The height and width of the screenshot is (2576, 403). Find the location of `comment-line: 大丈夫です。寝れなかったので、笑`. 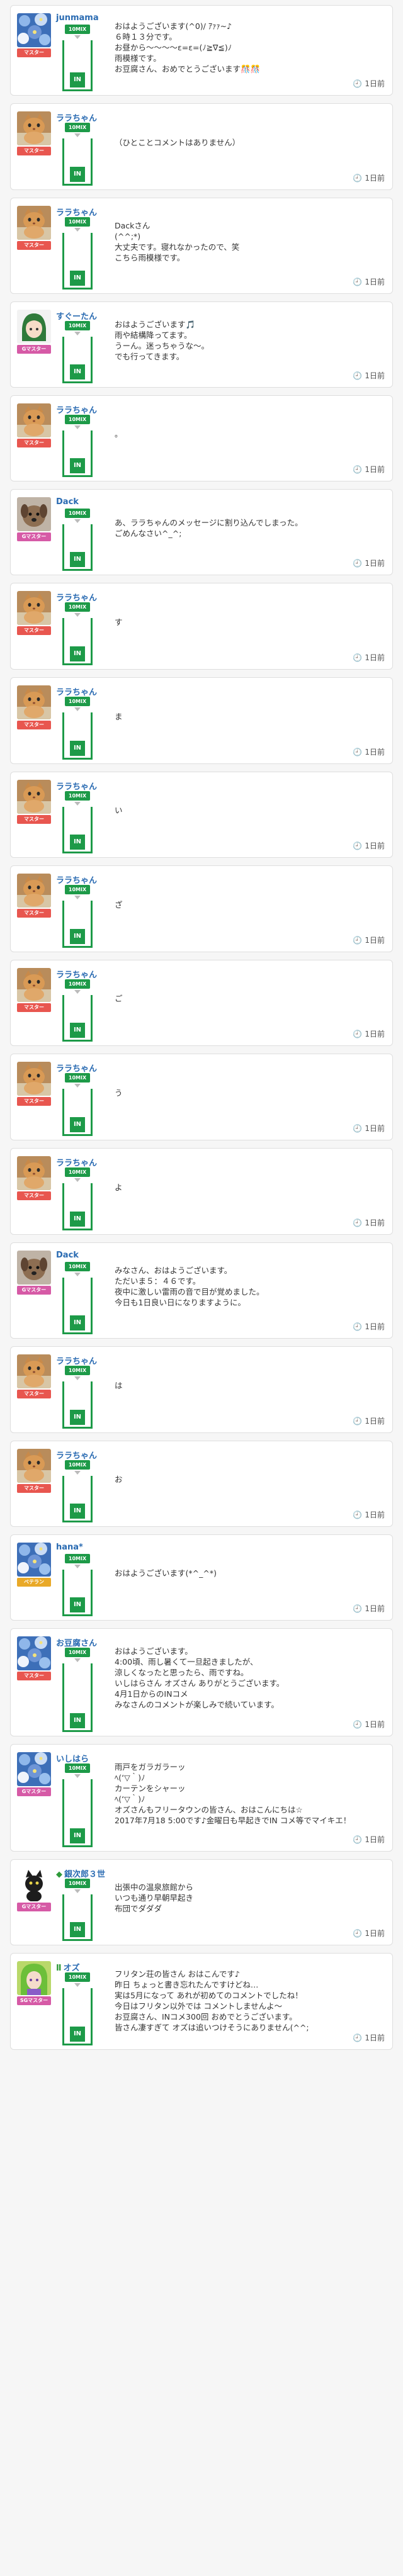

comment-line: 大丈夫です。寝れなかったので、笑 is located at coordinates (177, 247).